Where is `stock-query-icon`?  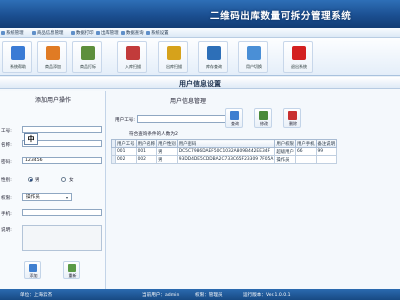
stock-query-icon is located at coordinates (214, 53).